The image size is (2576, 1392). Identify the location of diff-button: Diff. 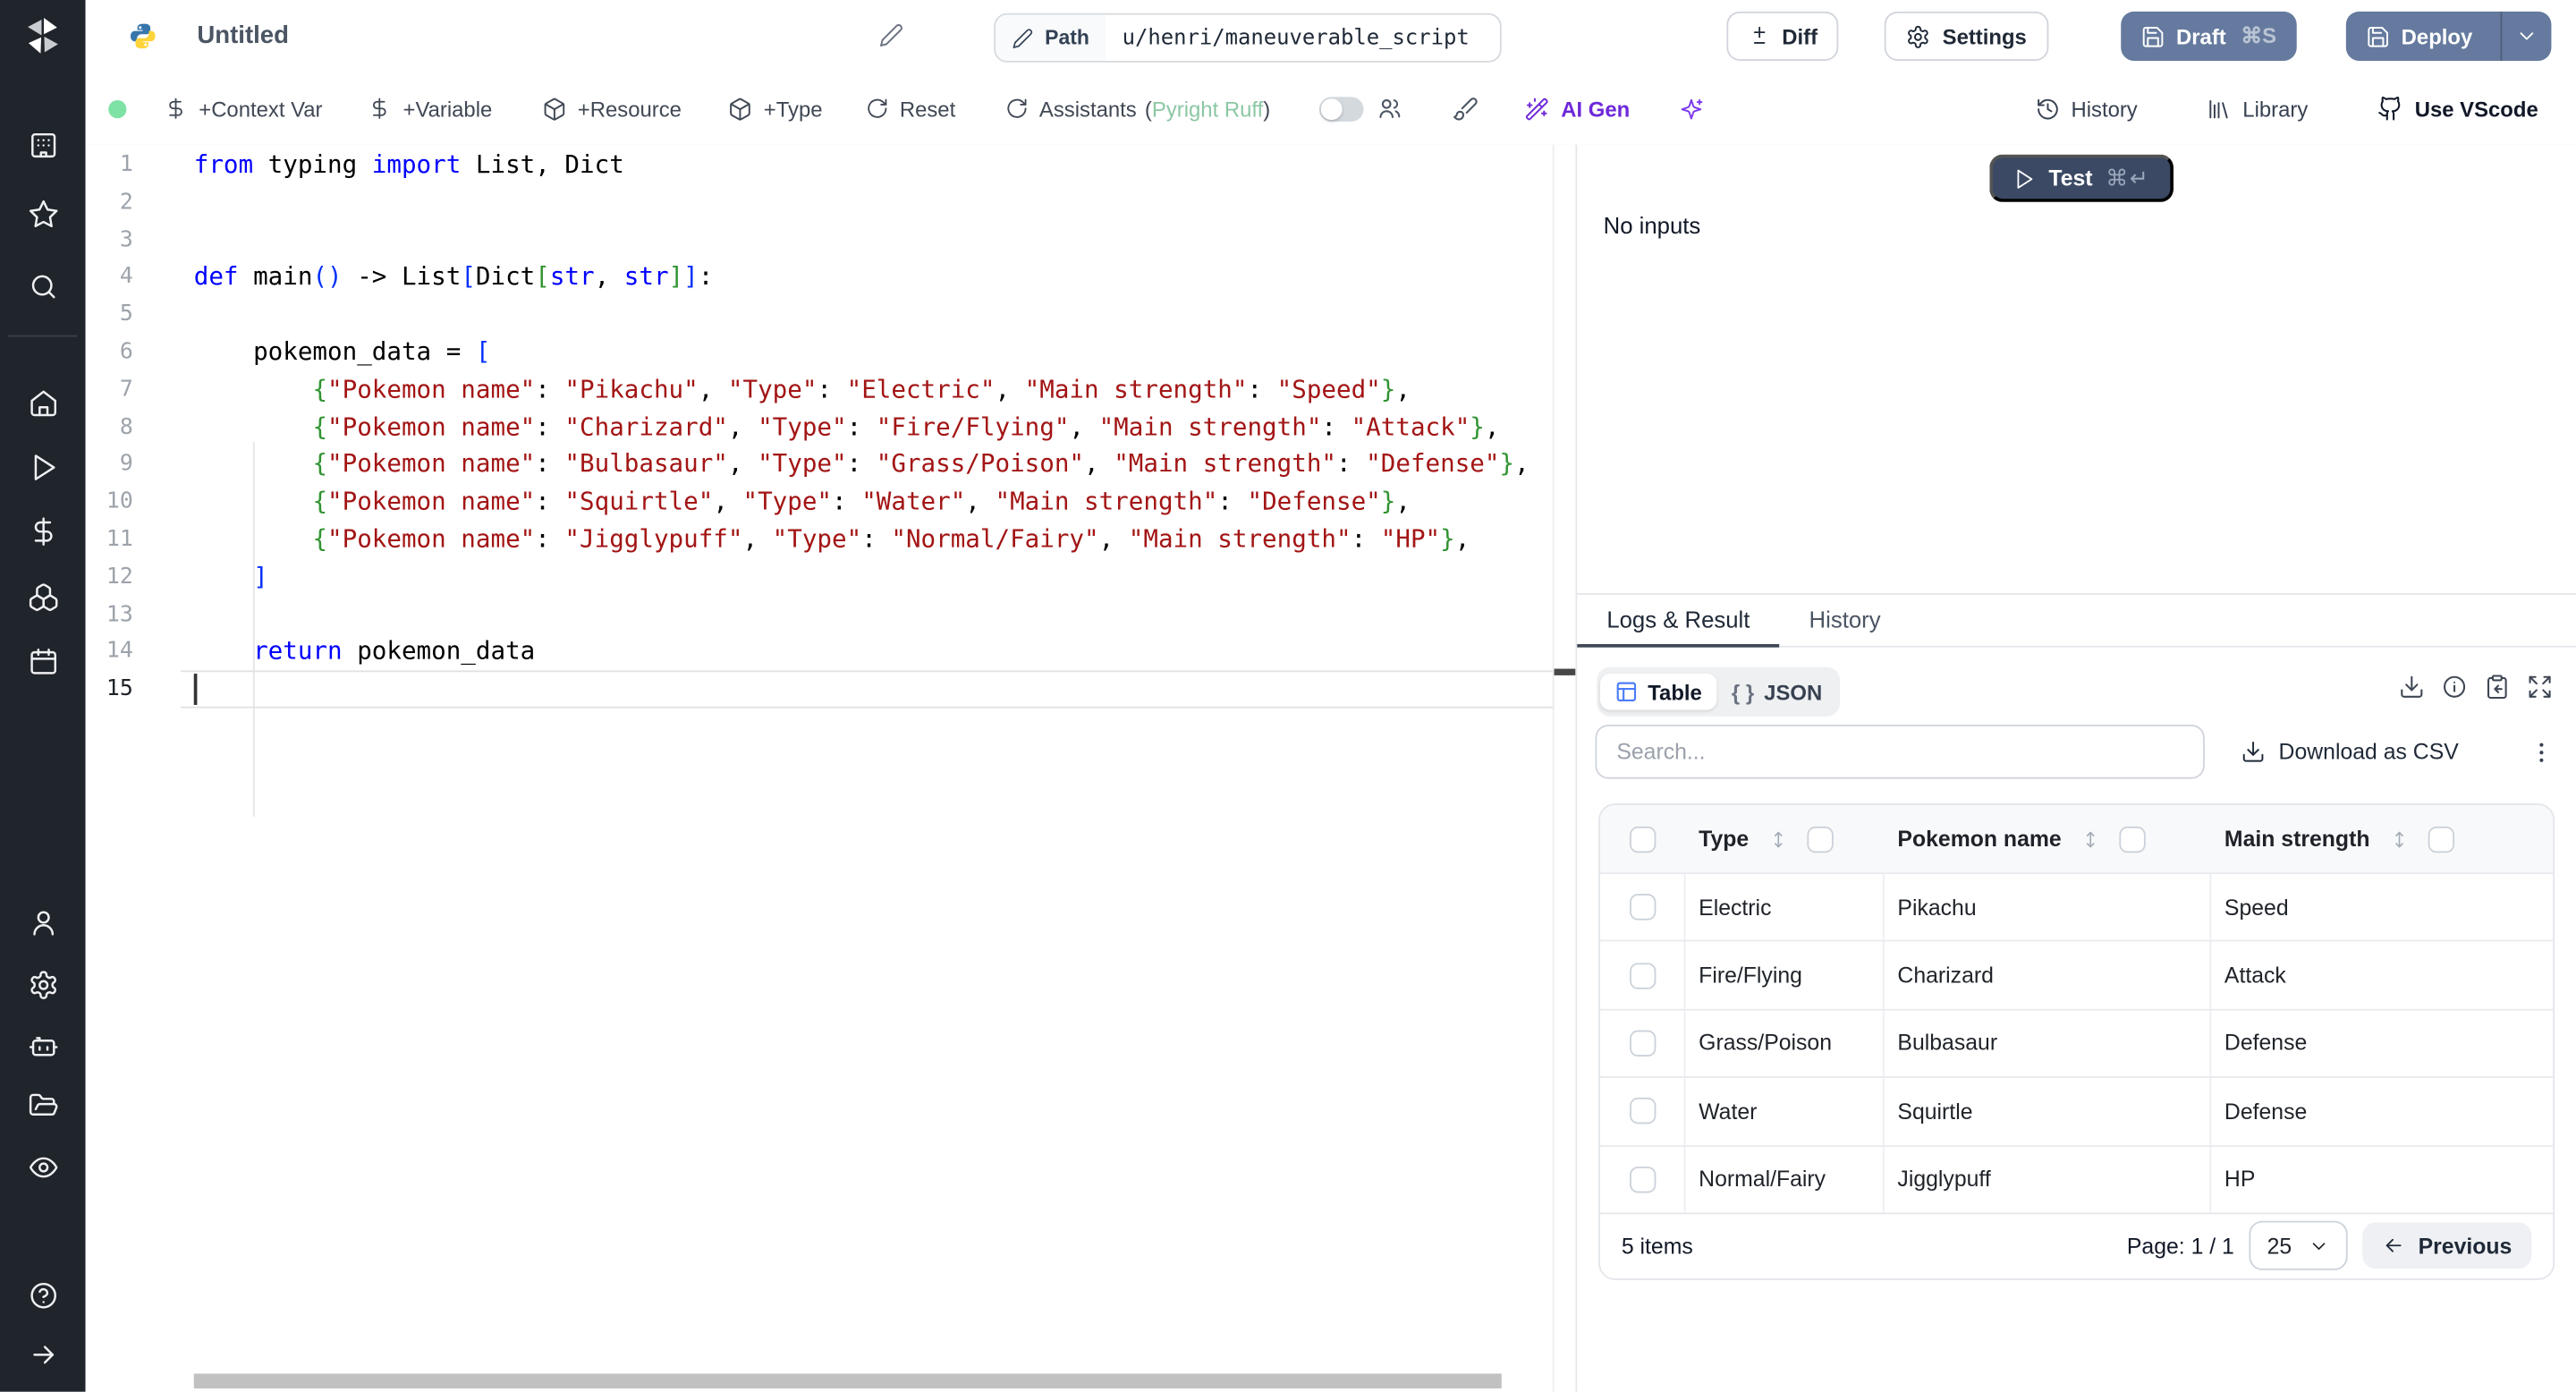
(1782, 36).